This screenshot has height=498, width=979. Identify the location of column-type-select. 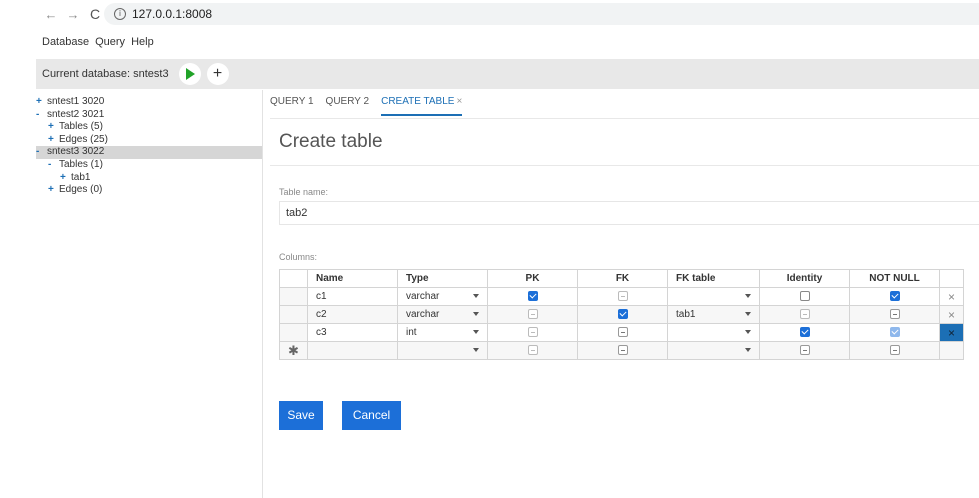
(442, 350).